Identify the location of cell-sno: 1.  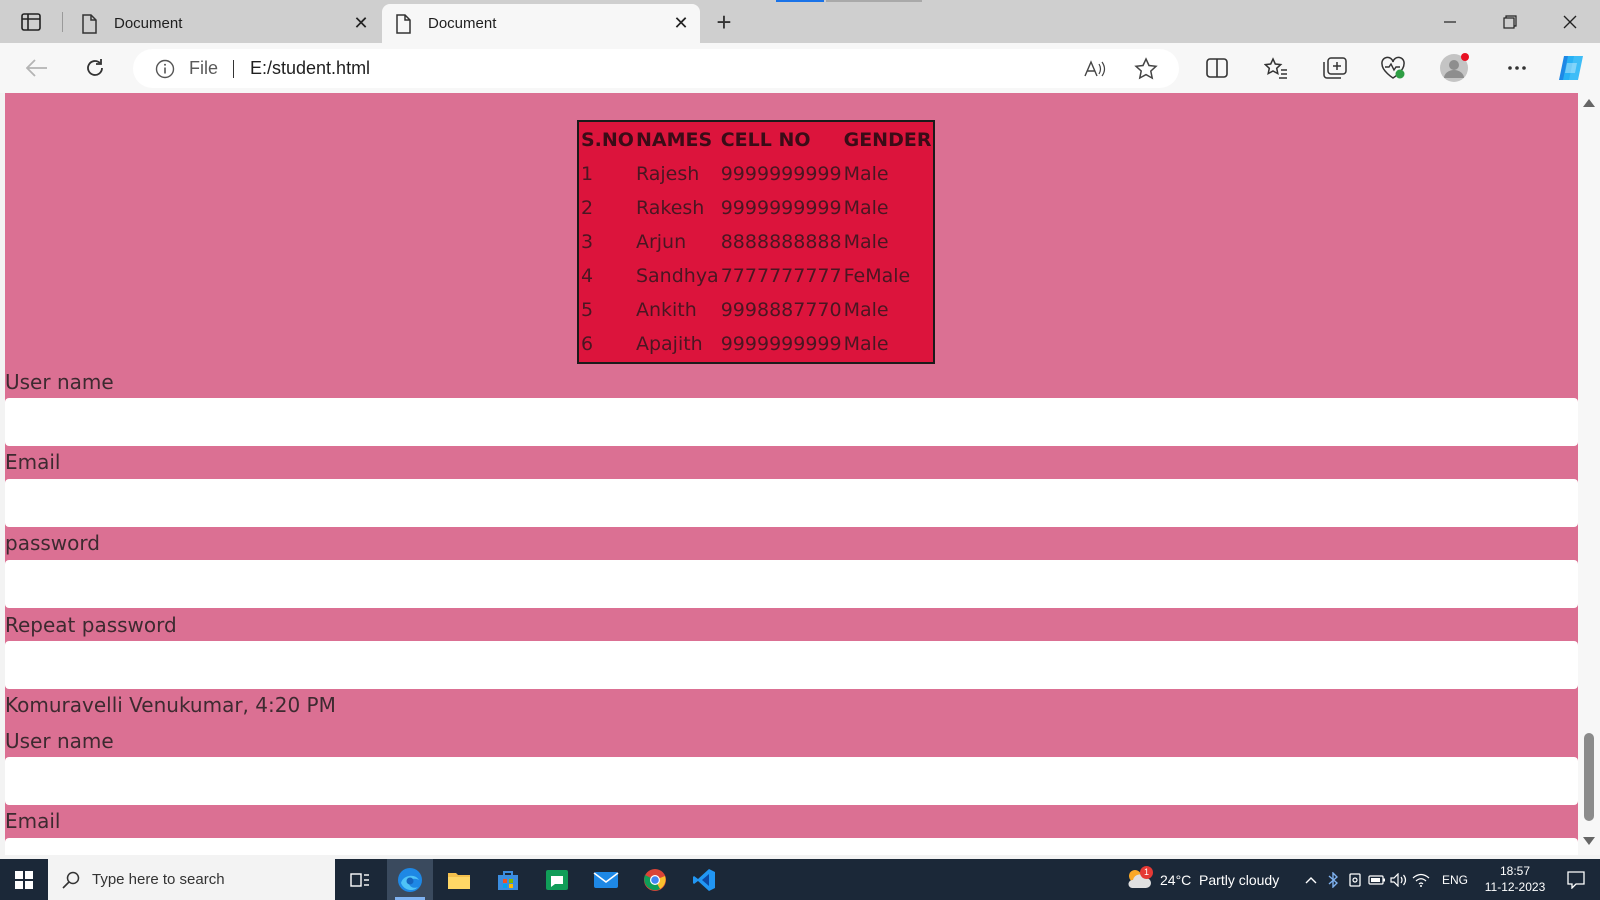
(587, 174).